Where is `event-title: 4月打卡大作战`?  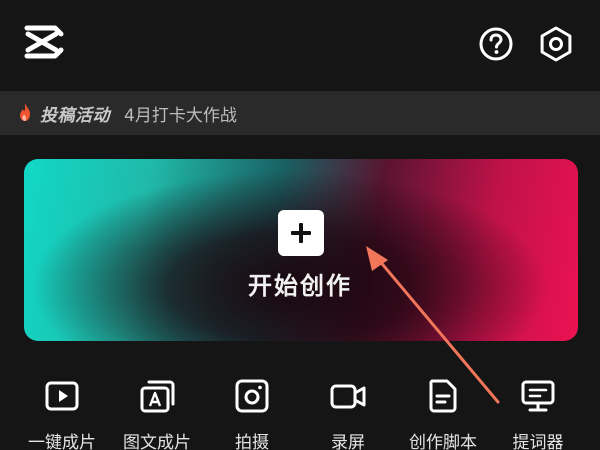
event-title: 4月打卡大作战 is located at coordinates (180, 115).